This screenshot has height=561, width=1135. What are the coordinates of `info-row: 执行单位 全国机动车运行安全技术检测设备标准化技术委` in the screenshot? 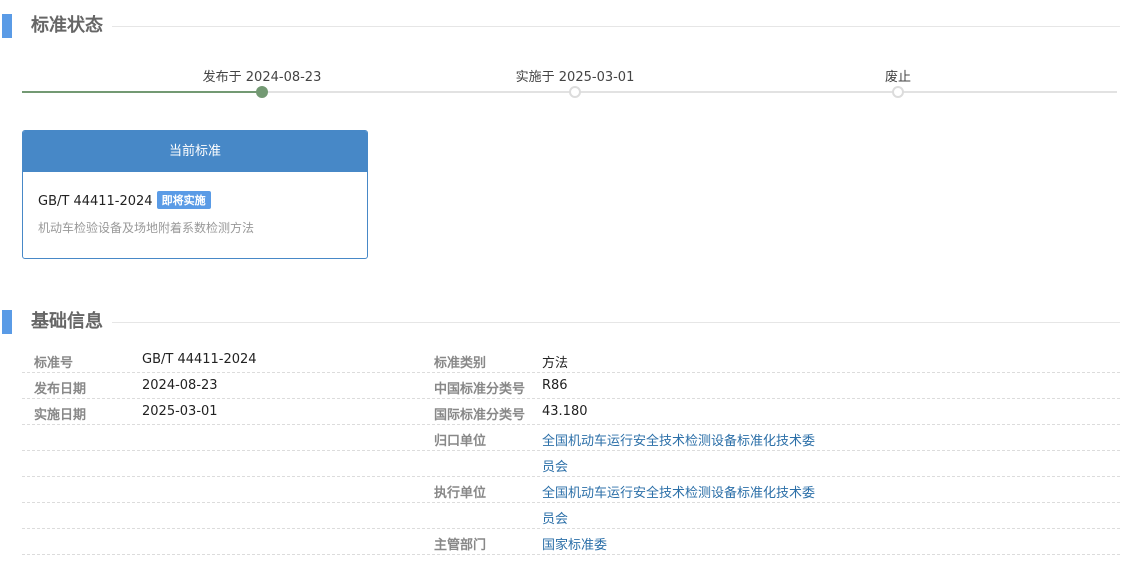 It's located at (571, 490).